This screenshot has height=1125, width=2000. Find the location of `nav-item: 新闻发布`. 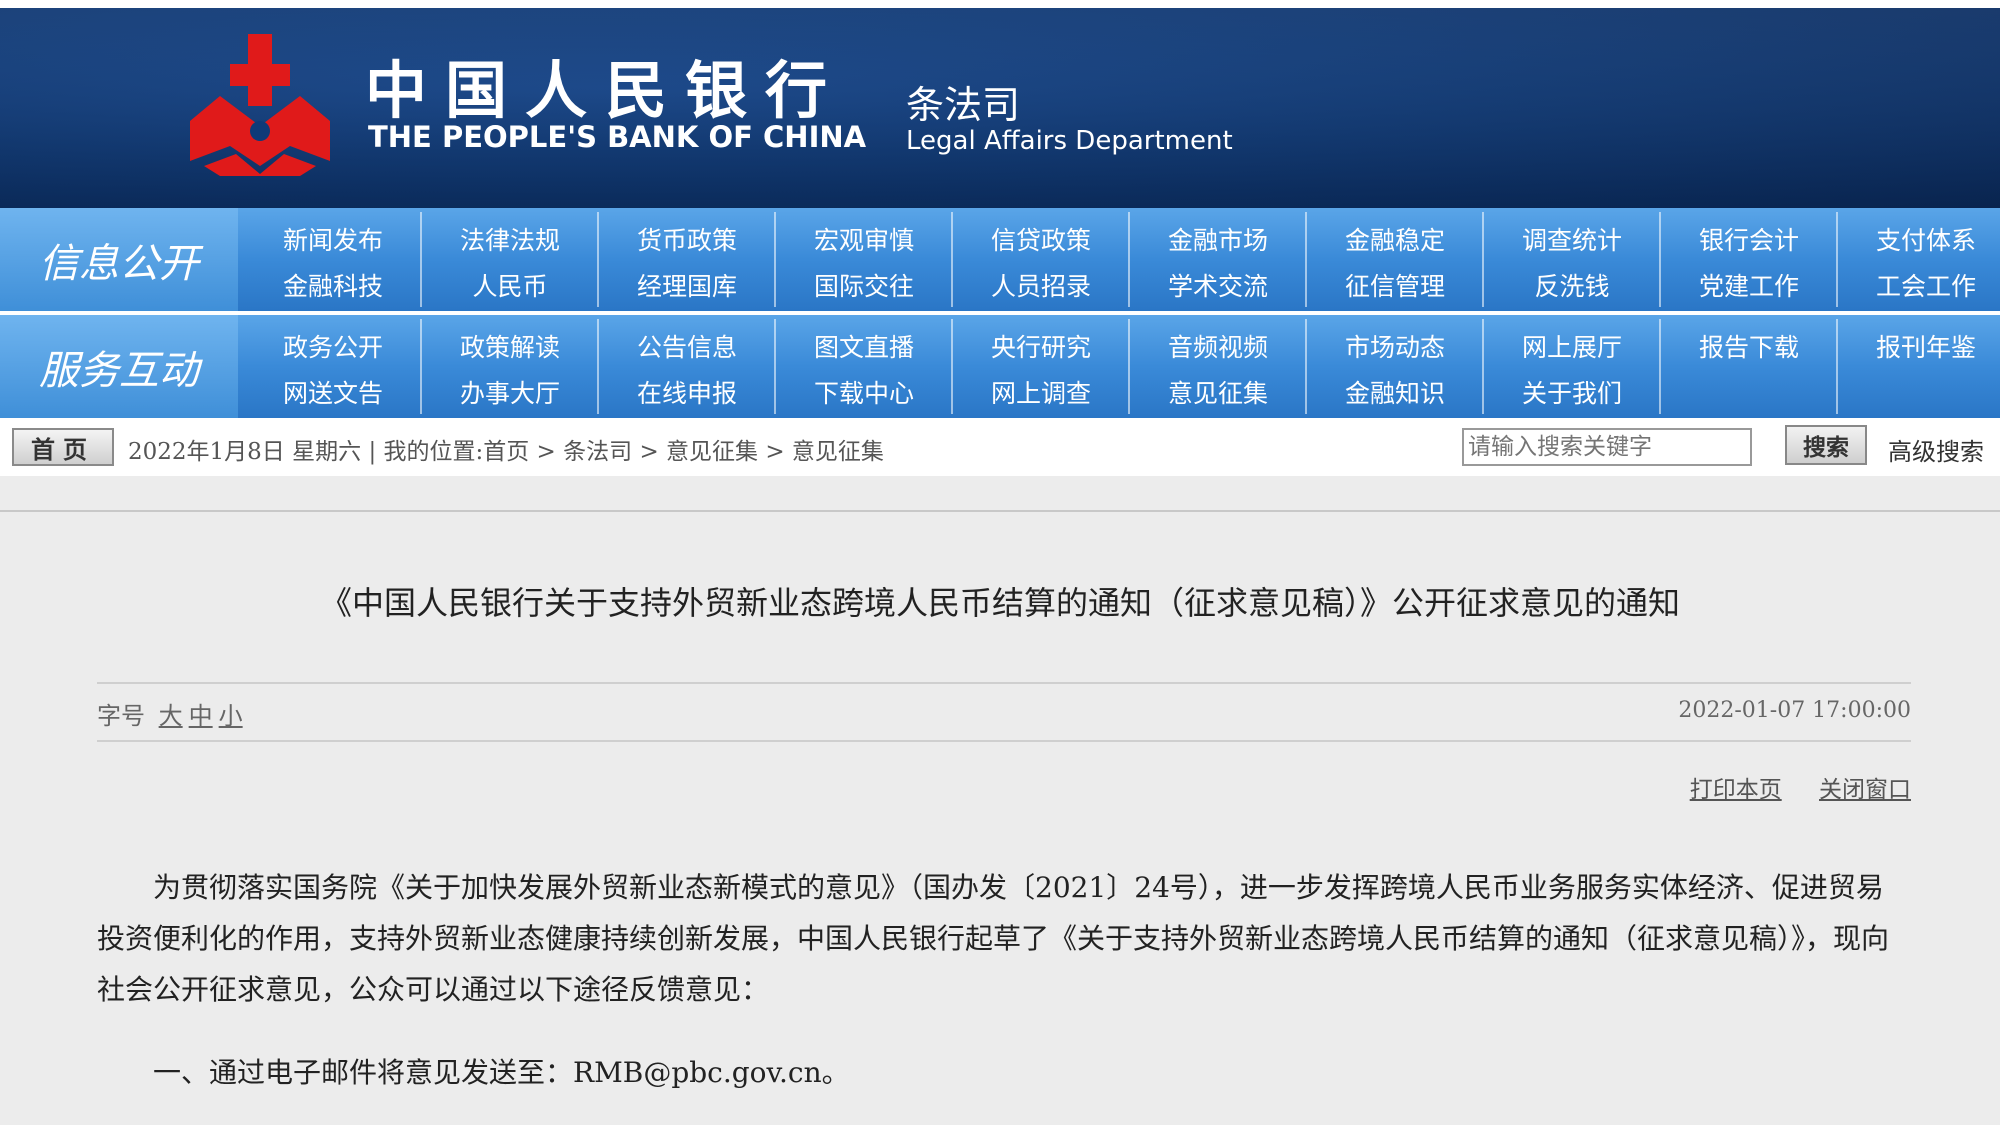

nav-item: 新闻发布 is located at coordinates (333, 239).